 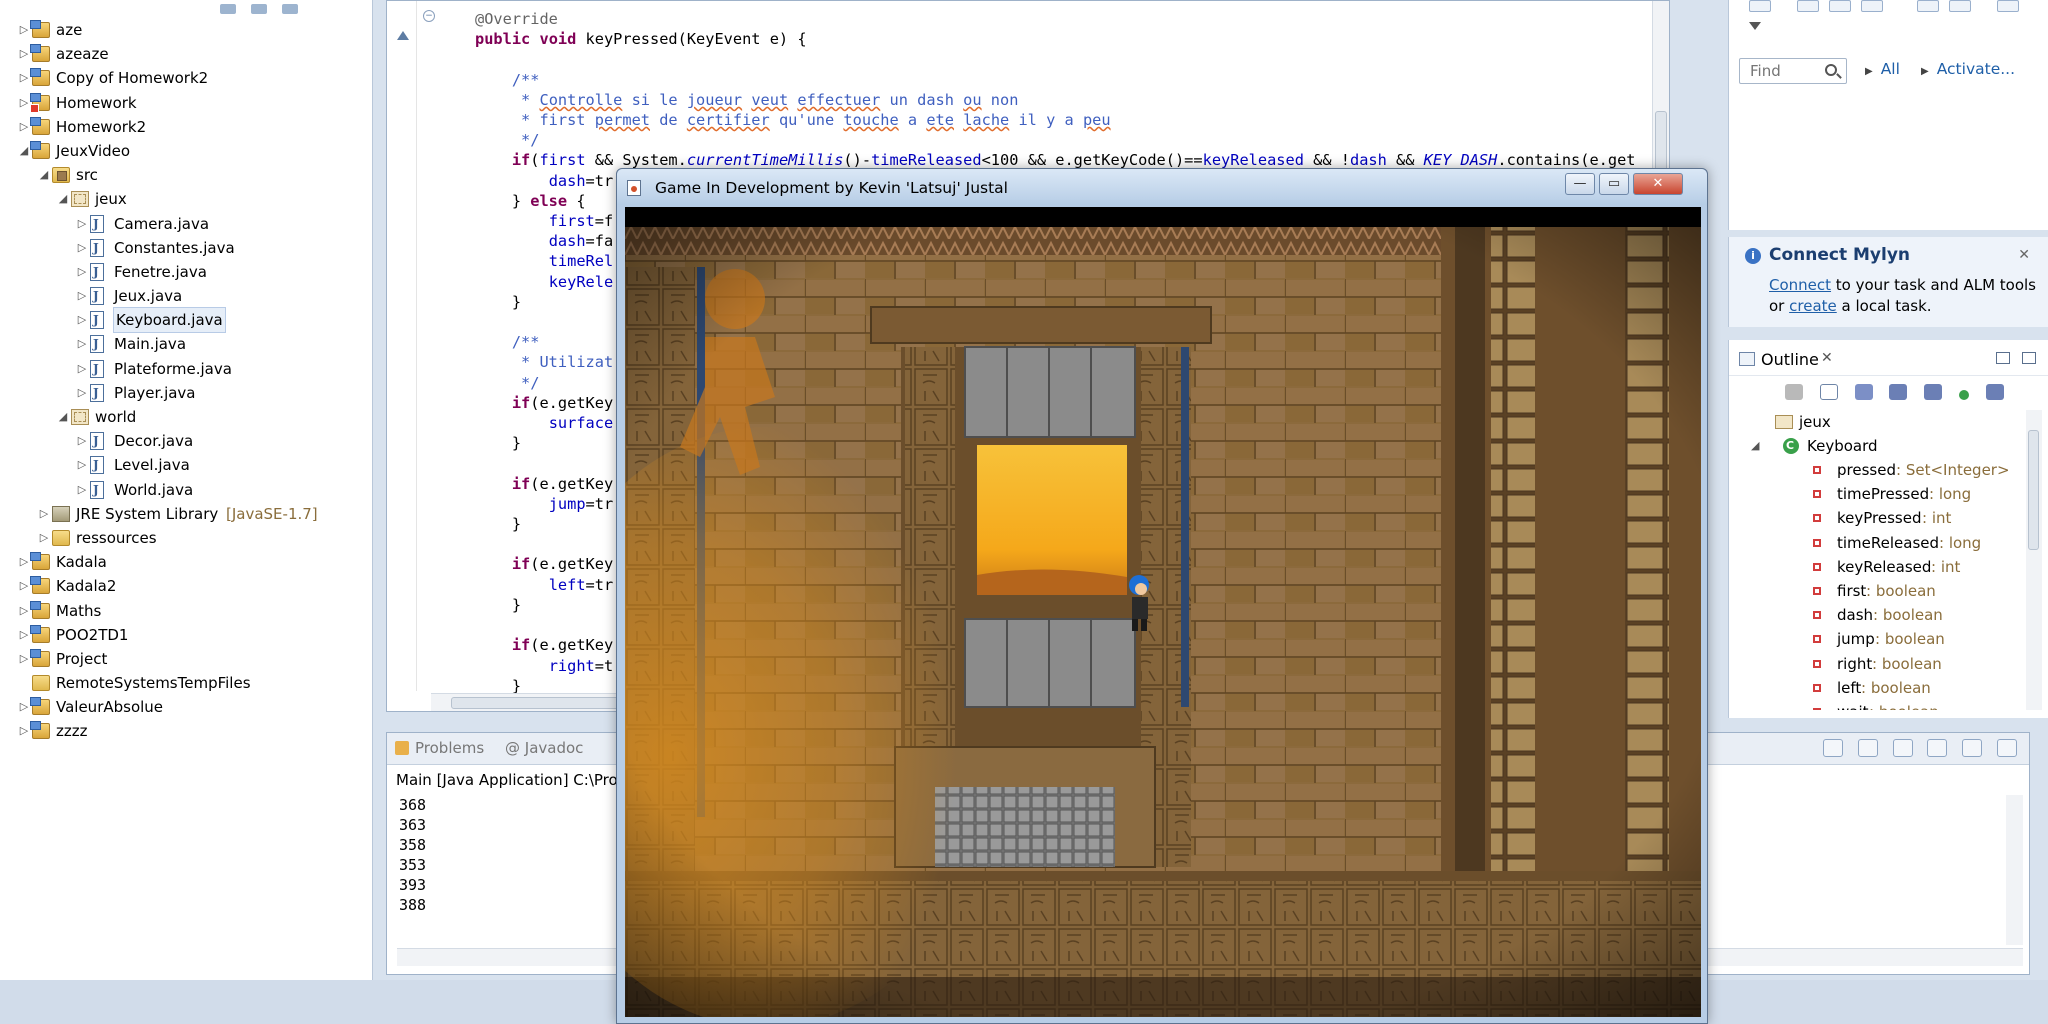 I want to click on new-task-icon, so click(x=1760, y=6).